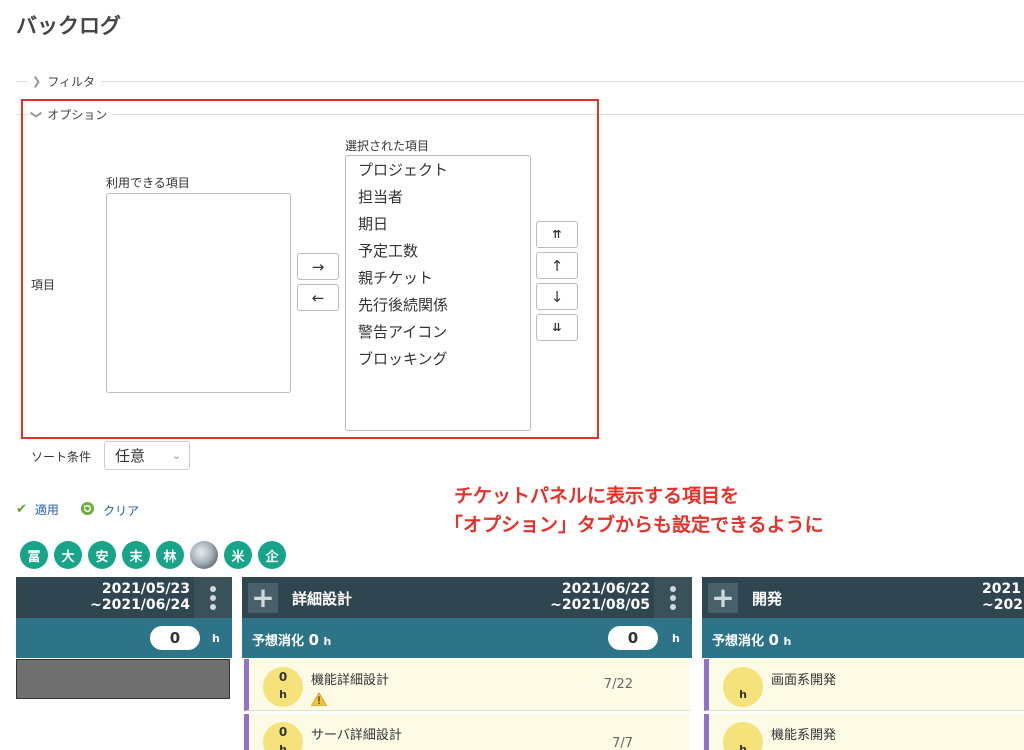 The height and width of the screenshot is (750, 1024). What do you see at coordinates (145, 589) in the screenshot?
I see `column-start-date: 2021/05/23` at bounding box center [145, 589].